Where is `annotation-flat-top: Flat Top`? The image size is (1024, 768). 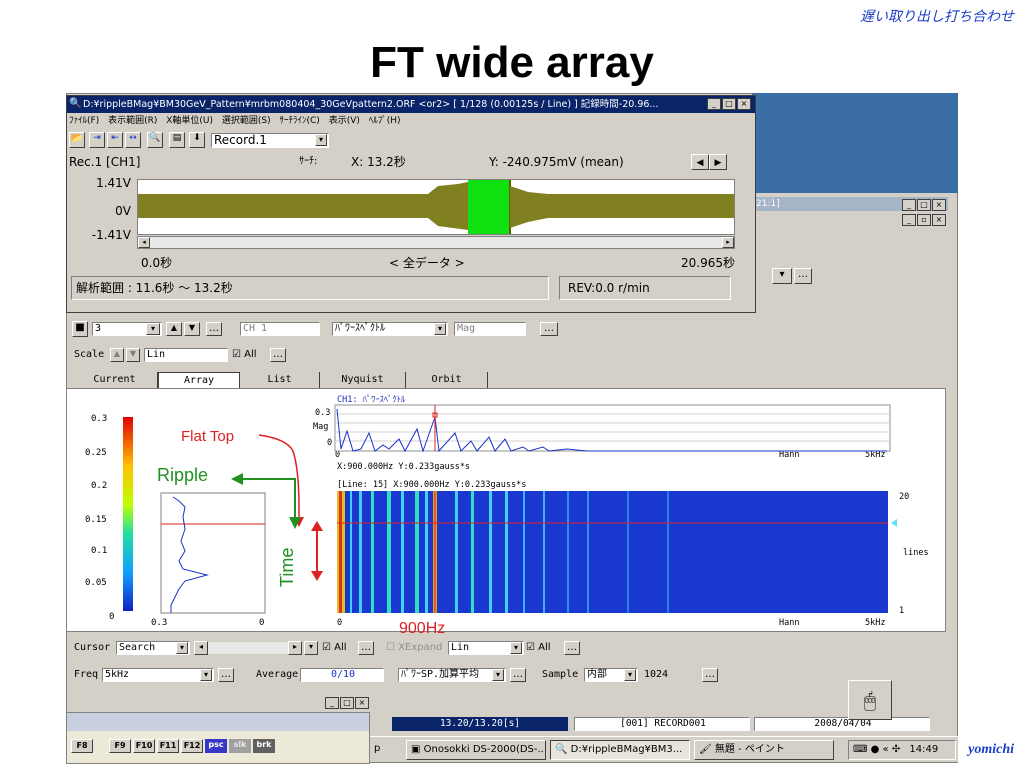 annotation-flat-top: Flat Top is located at coordinates (207, 436).